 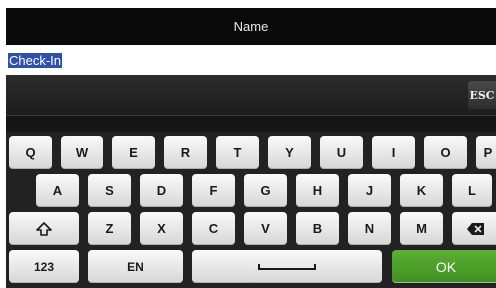 What do you see at coordinates (185, 152) in the screenshot?
I see `key-r: R` at bounding box center [185, 152].